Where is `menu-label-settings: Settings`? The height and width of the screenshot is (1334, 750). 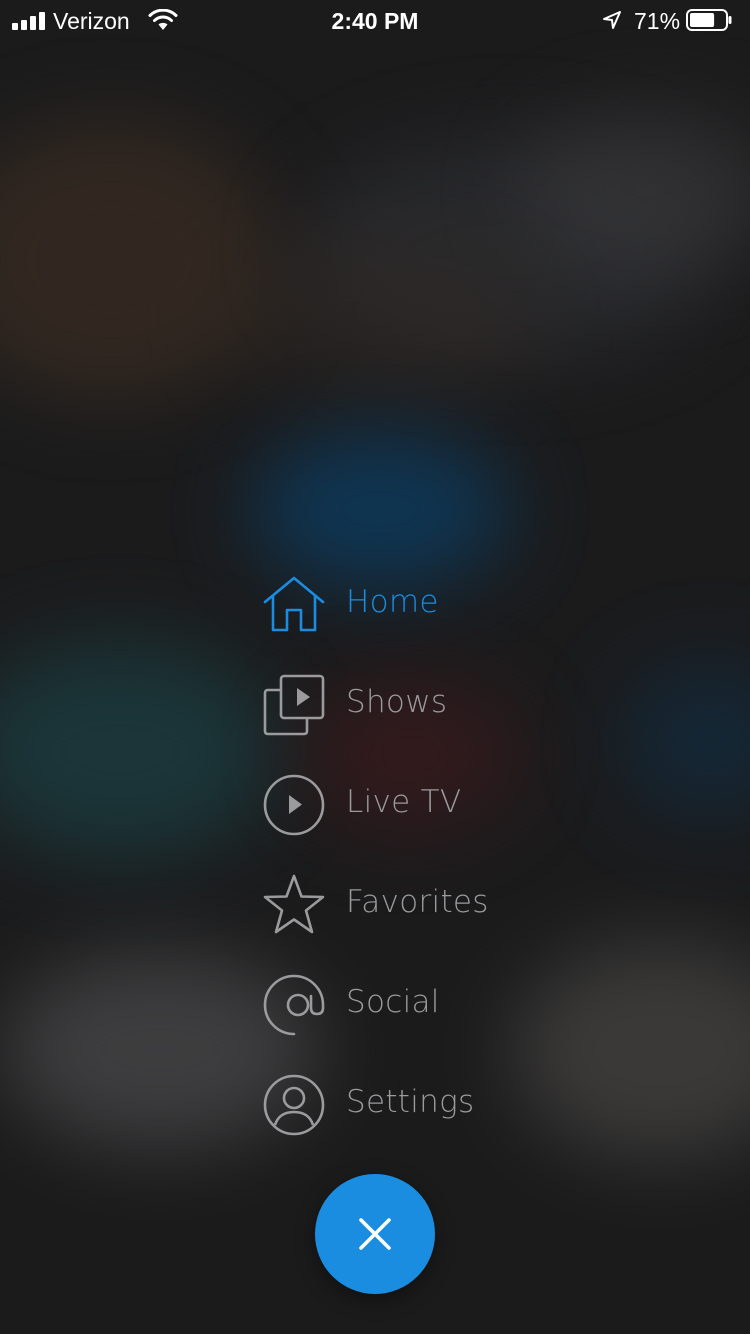 menu-label-settings: Settings is located at coordinates (410, 1102).